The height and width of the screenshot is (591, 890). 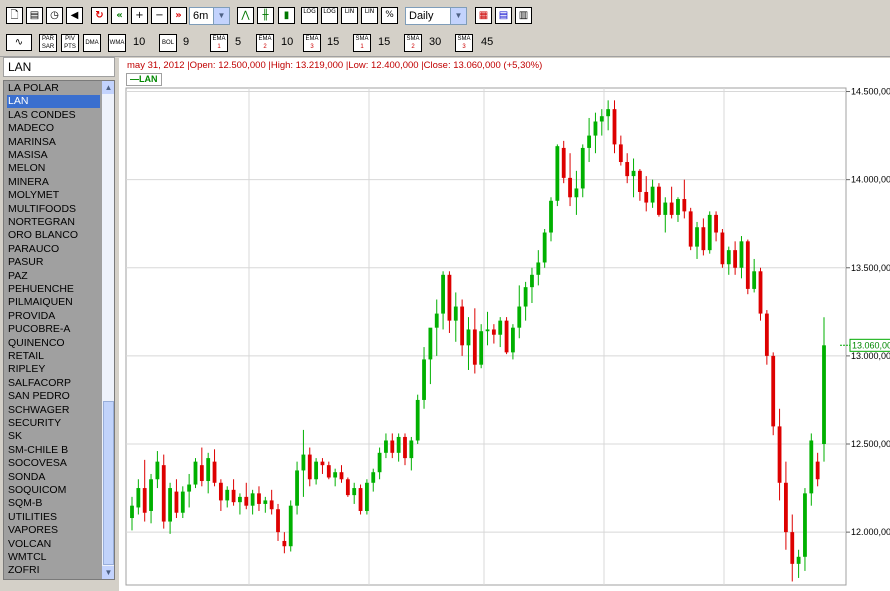 I want to click on symbol-item: SK, so click(x=53, y=436).